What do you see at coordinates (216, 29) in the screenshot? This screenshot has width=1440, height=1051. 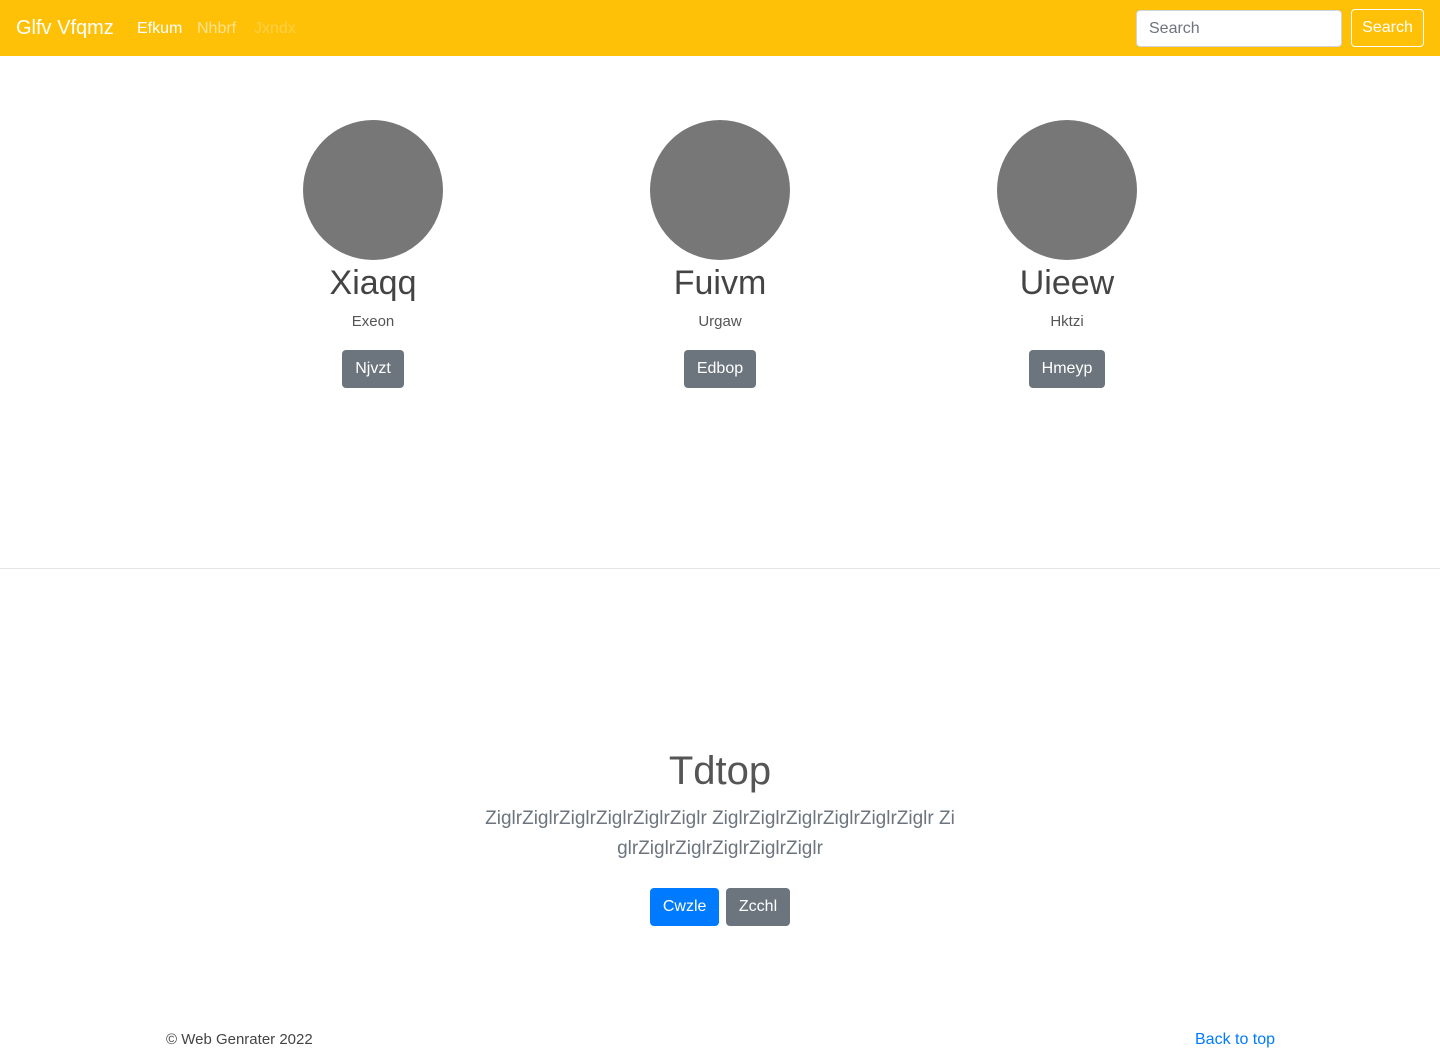 I see `nav-link-nhbrf: Nhbrf` at bounding box center [216, 29].